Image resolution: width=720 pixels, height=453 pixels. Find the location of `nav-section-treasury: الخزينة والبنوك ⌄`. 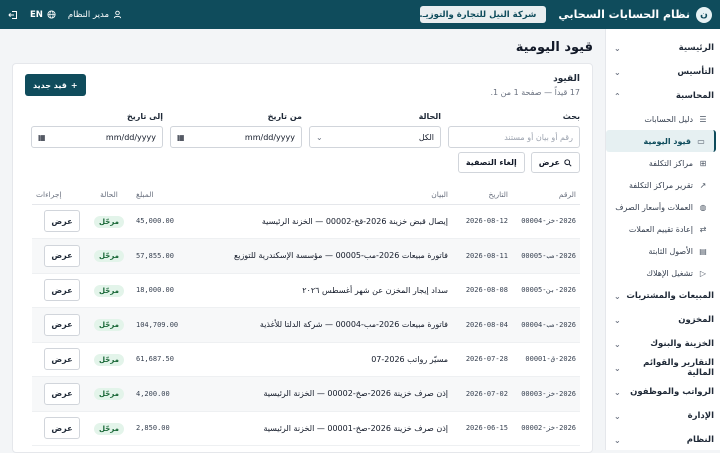

nav-section-treasury: الخزينة والبنوك ⌄ is located at coordinates (663, 344).